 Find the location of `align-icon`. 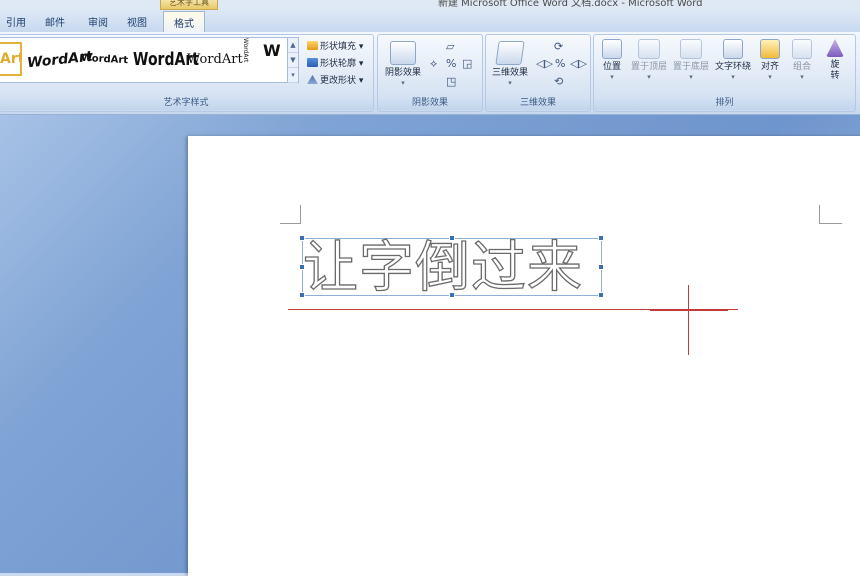

align-icon is located at coordinates (770, 49).